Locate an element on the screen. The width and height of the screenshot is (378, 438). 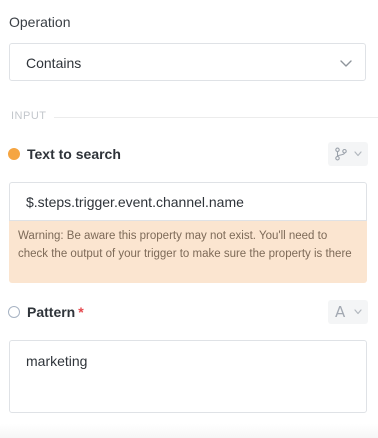
text-to-search-input: $.steps.trigger.event.channel.name is located at coordinates (188, 201).